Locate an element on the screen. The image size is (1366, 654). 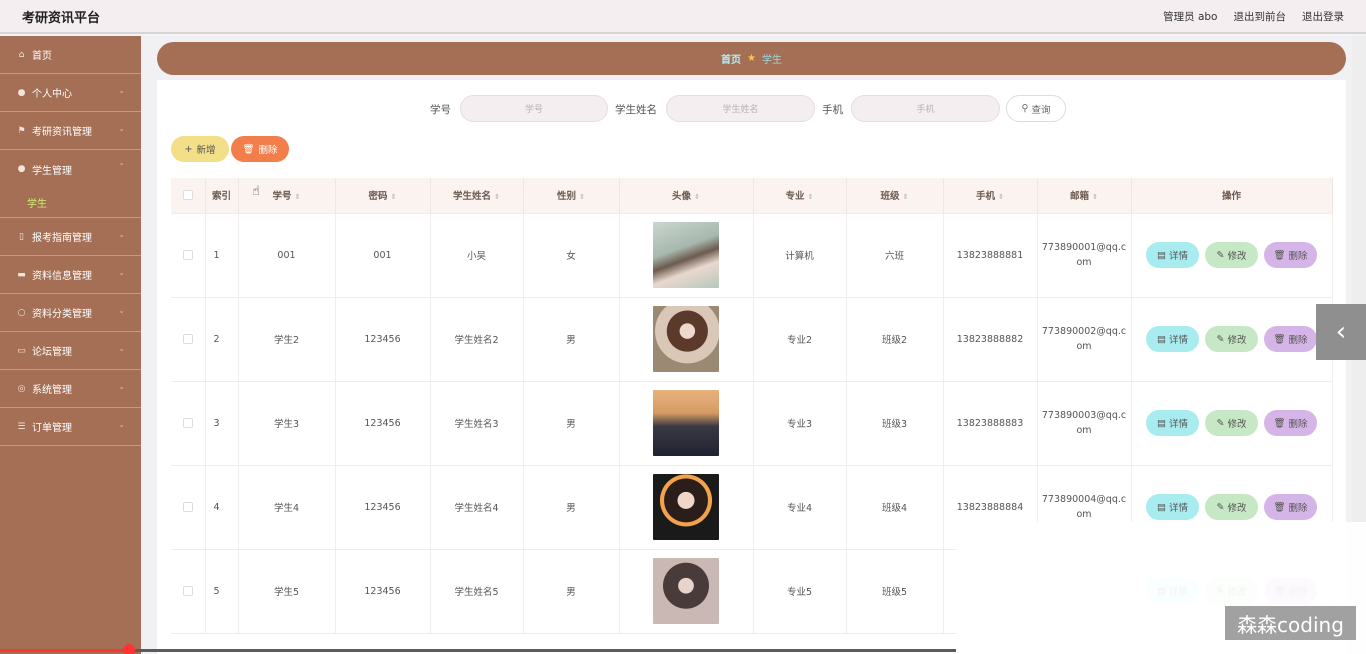
col-gender: 性别 ⇕ is located at coordinates (571, 196).